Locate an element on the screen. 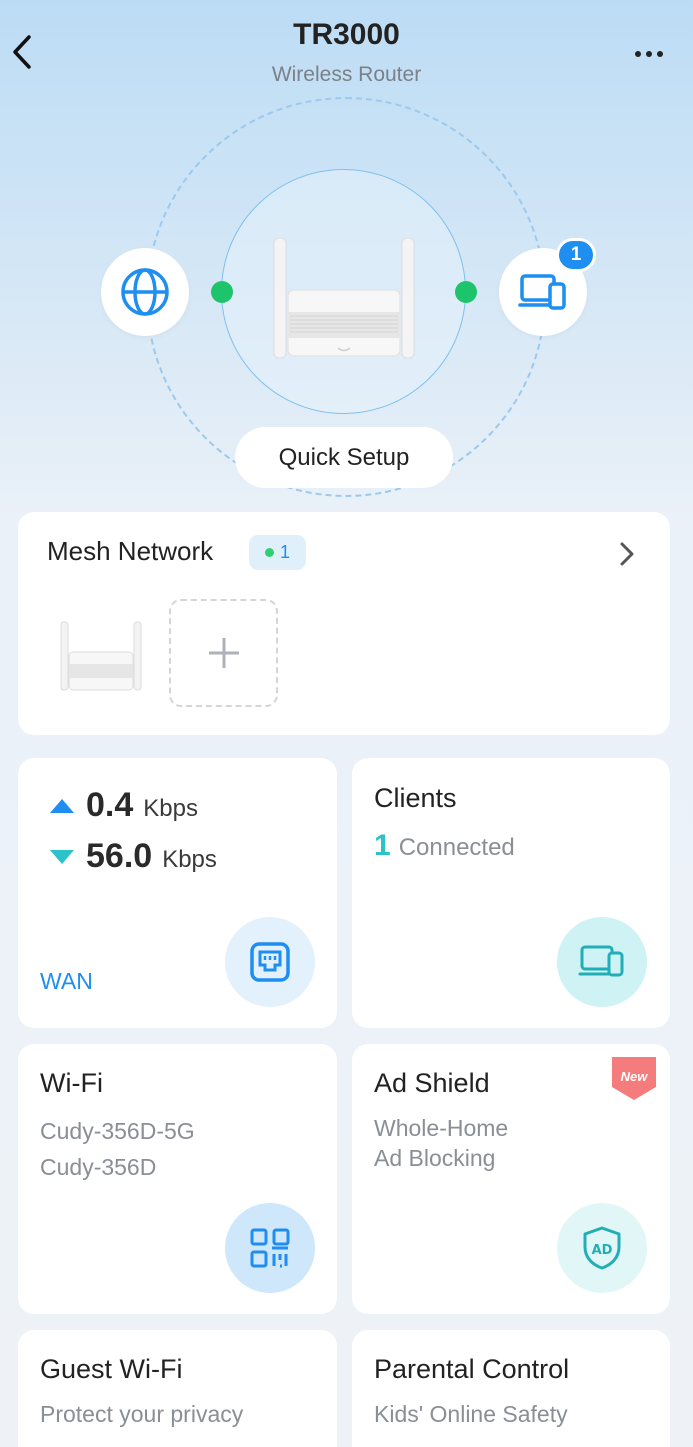 This screenshot has height=1447, width=693. router-image is located at coordinates (344, 300).